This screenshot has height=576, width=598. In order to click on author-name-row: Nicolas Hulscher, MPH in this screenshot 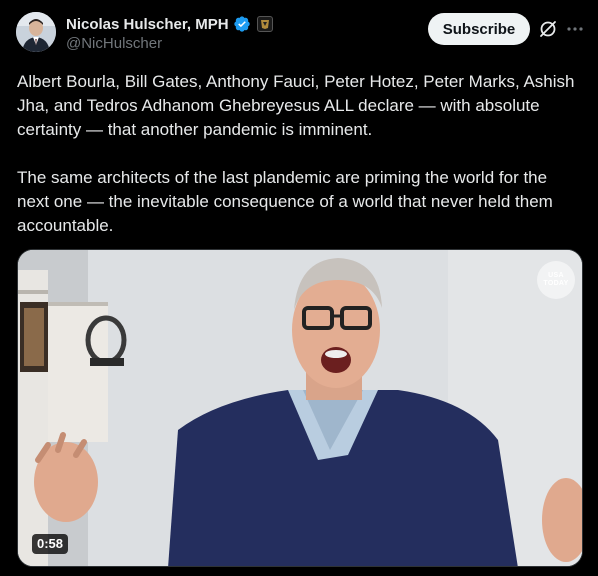, I will do `click(169, 24)`.